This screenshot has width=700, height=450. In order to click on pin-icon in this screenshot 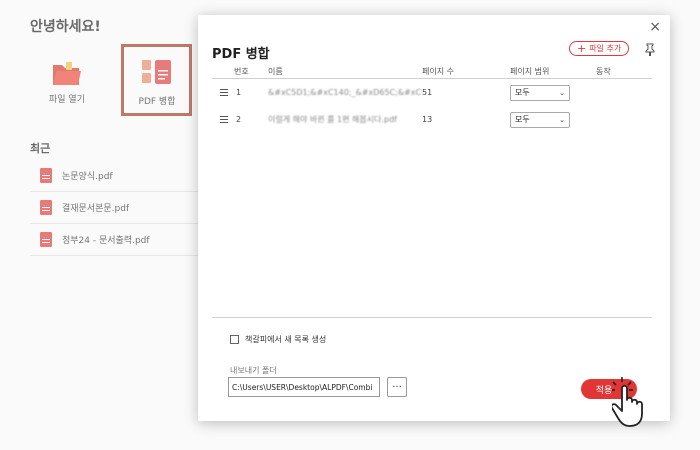, I will do `click(650, 49)`.